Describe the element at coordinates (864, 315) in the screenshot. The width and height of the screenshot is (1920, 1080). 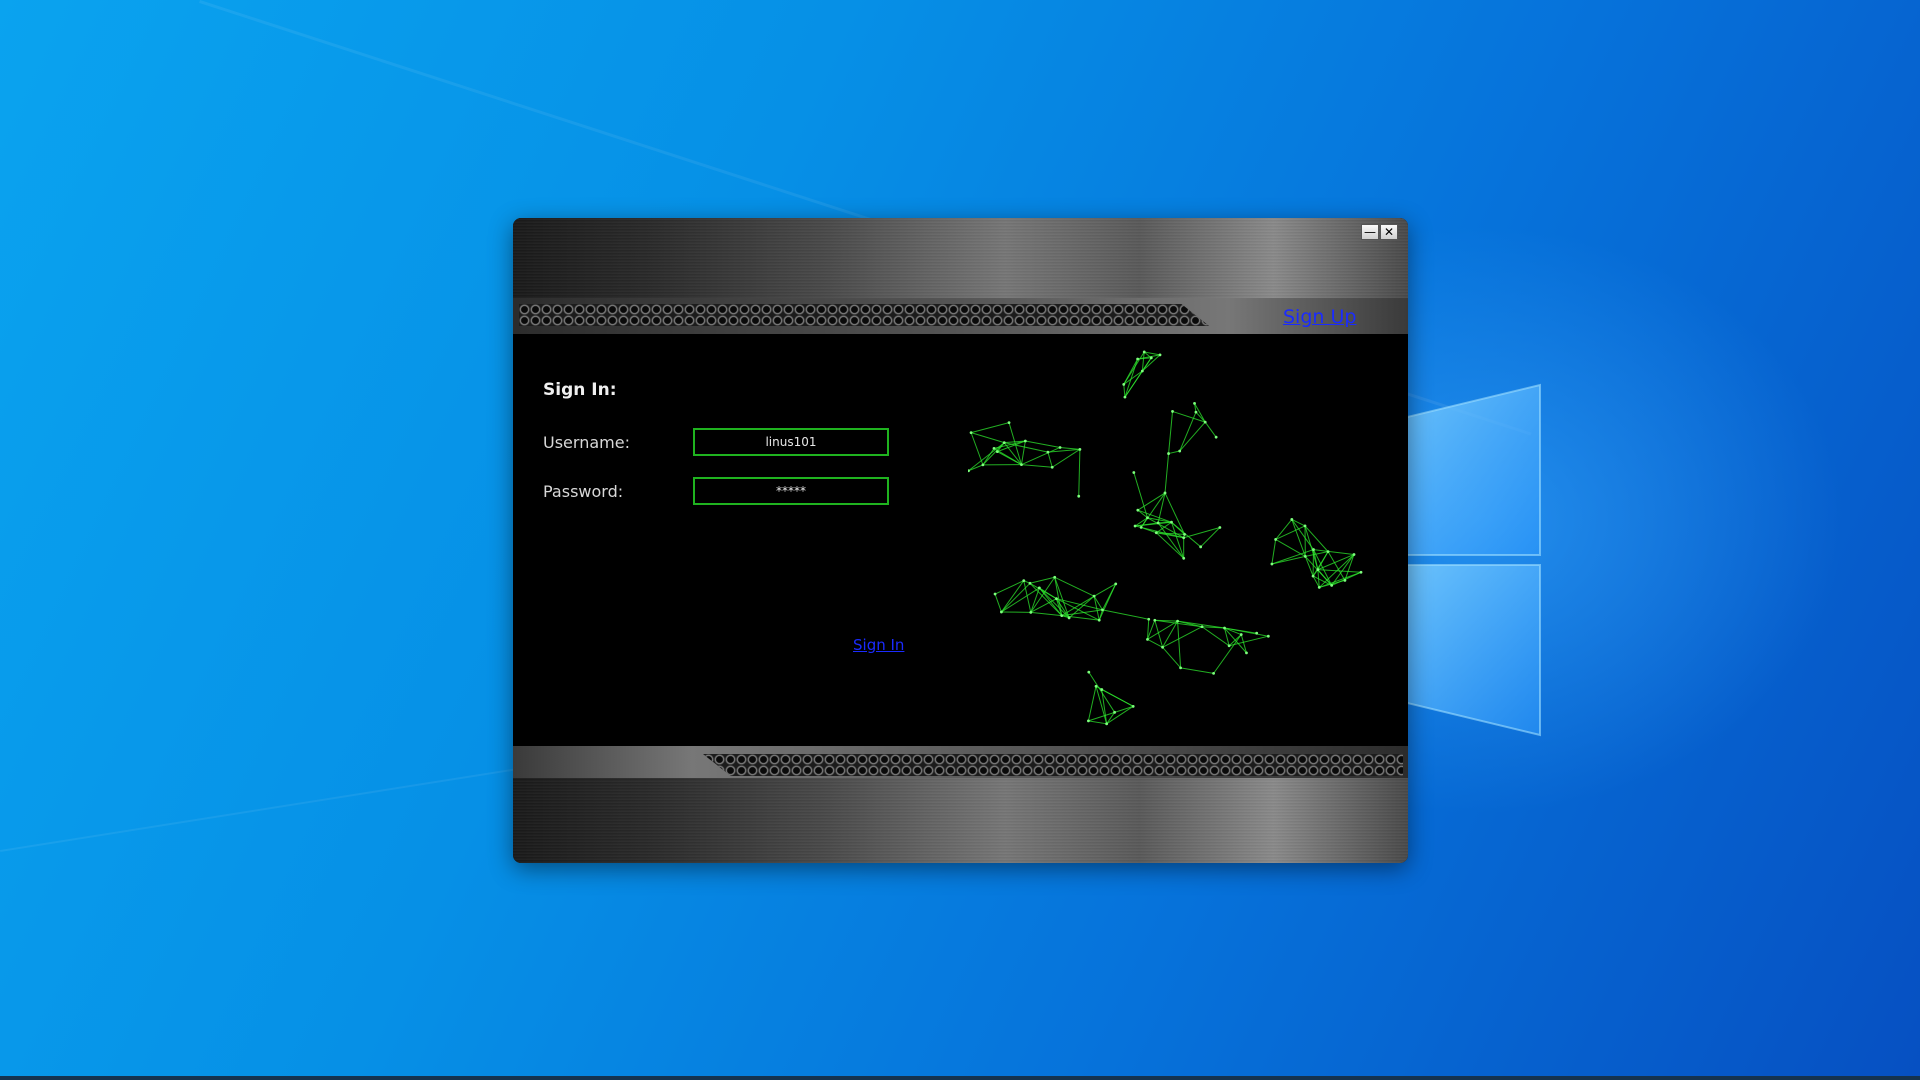
I see `top-hex-grille` at that location.